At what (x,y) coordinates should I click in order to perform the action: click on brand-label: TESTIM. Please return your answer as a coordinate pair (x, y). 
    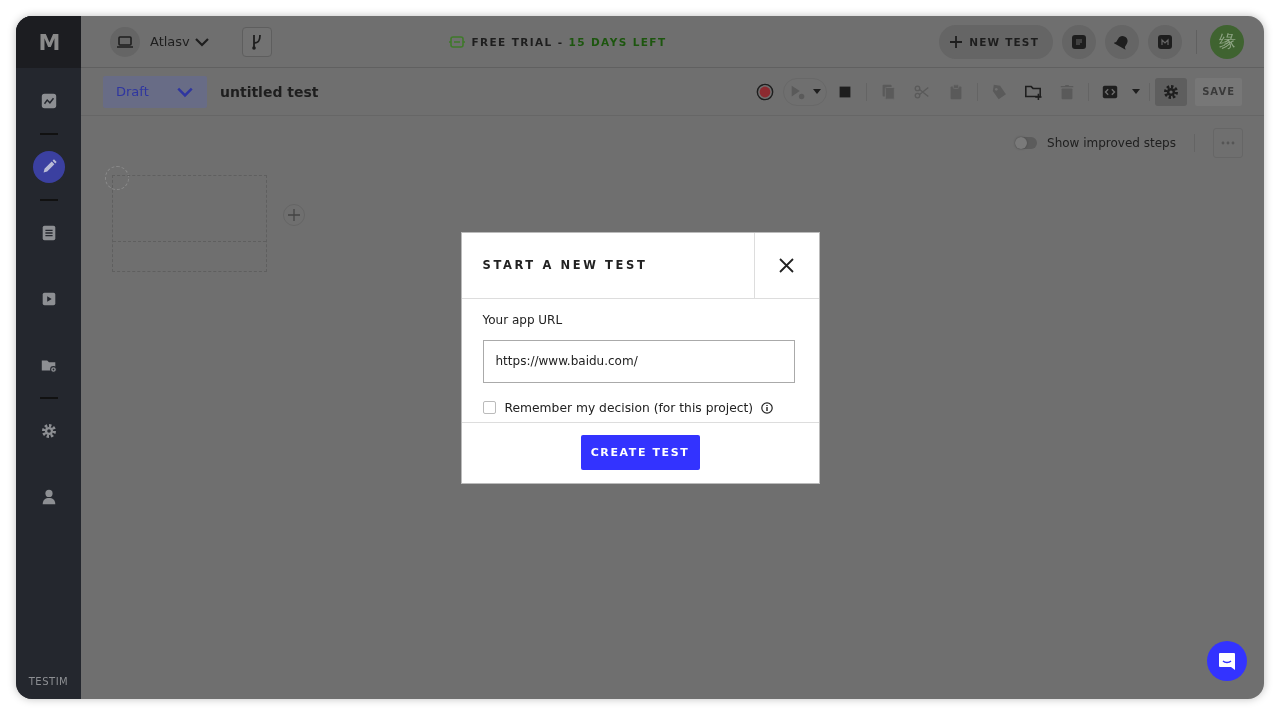
    Looking at the image, I should click on (48, 682).